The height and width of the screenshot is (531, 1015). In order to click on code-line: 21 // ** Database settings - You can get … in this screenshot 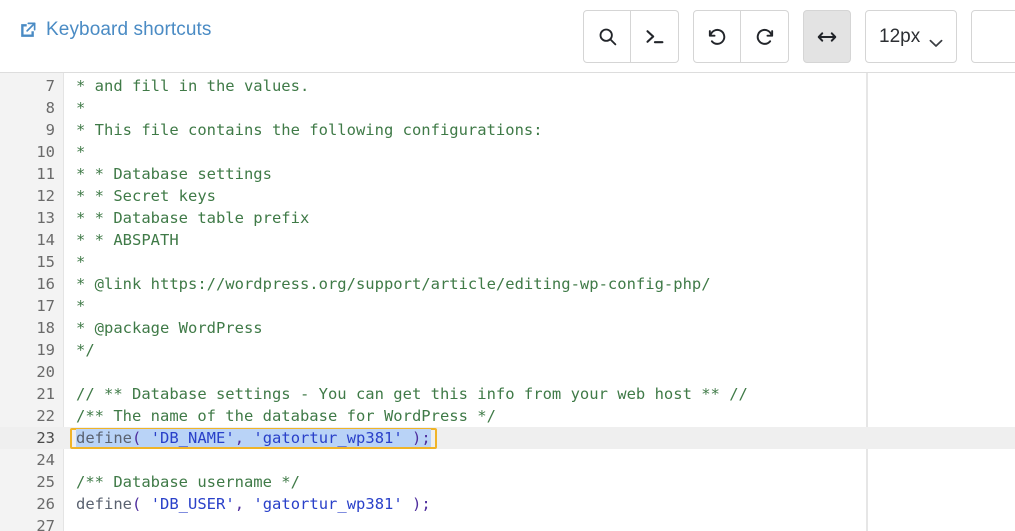, I will do `click(507, 394)`.